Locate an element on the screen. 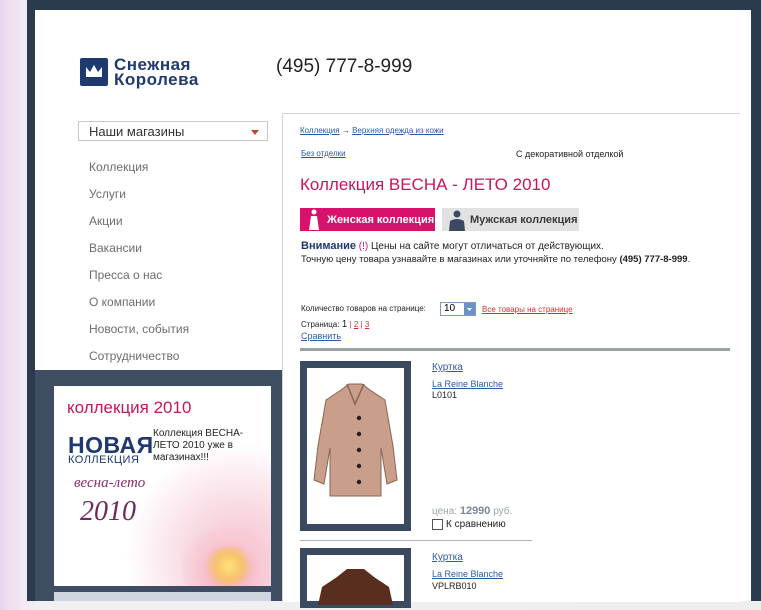  compare-checkbox-row: К сравнению is located at coordinates (469, 524).